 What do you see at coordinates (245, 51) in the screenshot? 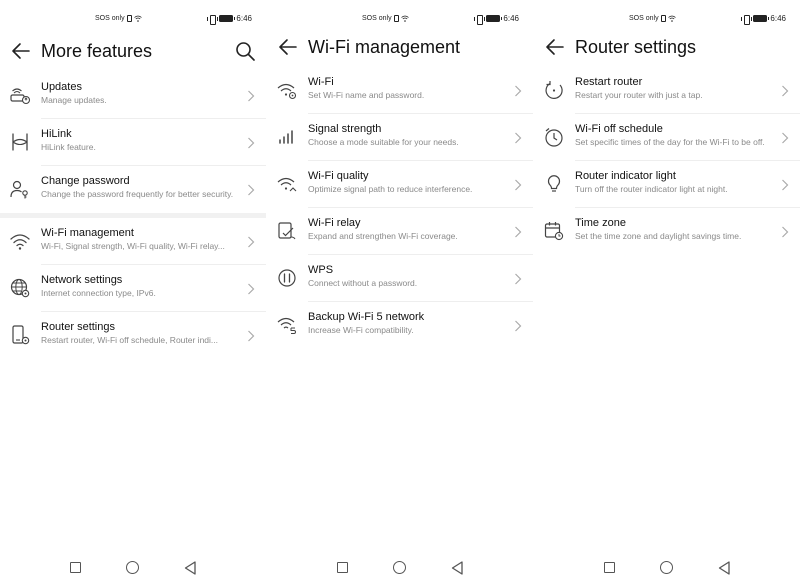
I see `search-icon` at bounding box center [245, 51].